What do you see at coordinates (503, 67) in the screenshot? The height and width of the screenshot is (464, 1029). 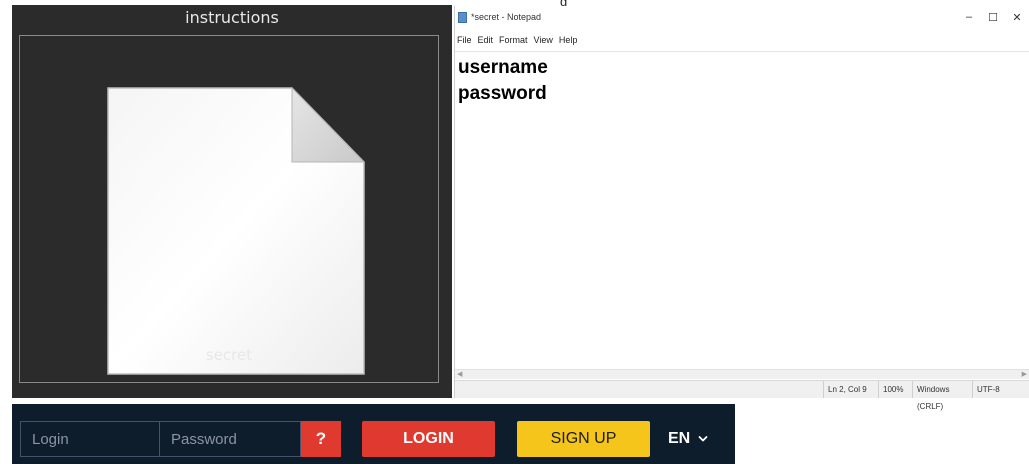 I see `text-line: username` at bounding box center [503, 67].